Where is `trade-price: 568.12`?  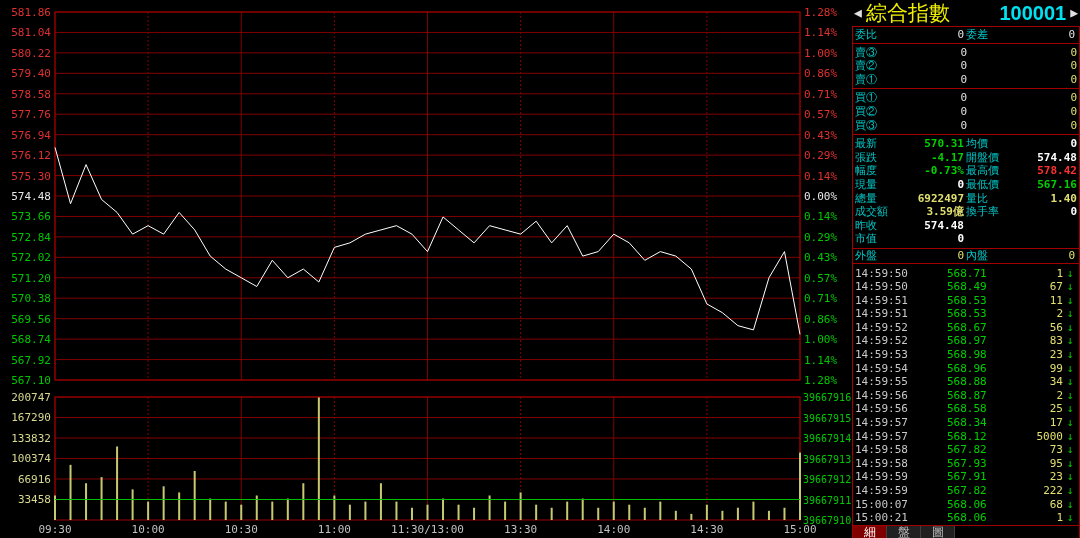 trade-price: 568.12 is located at coordinates (967, 436).